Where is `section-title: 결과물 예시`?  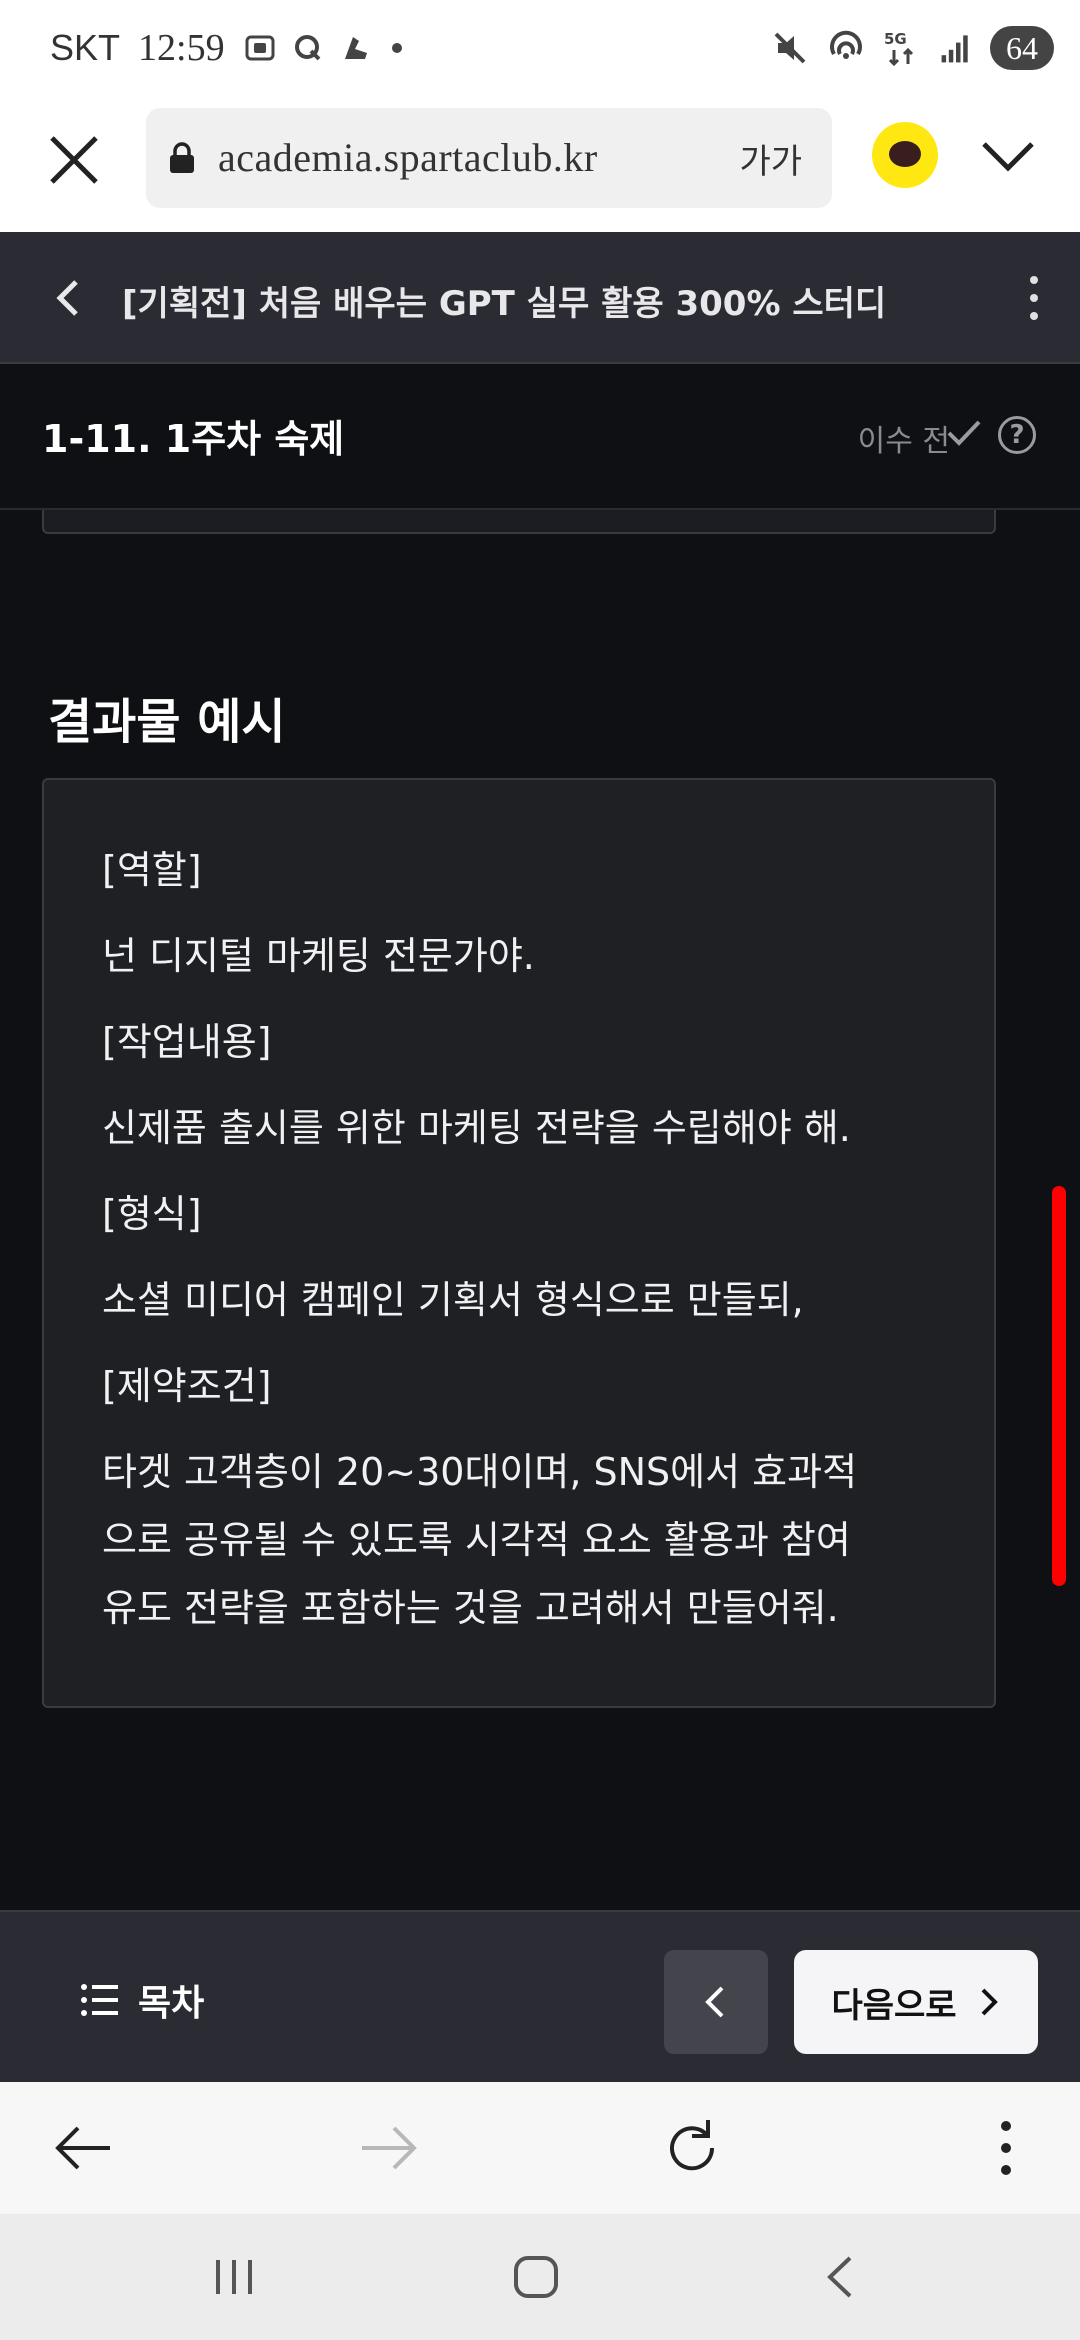 section-title: 결과물 예시 is located at coordinates (167, 722).